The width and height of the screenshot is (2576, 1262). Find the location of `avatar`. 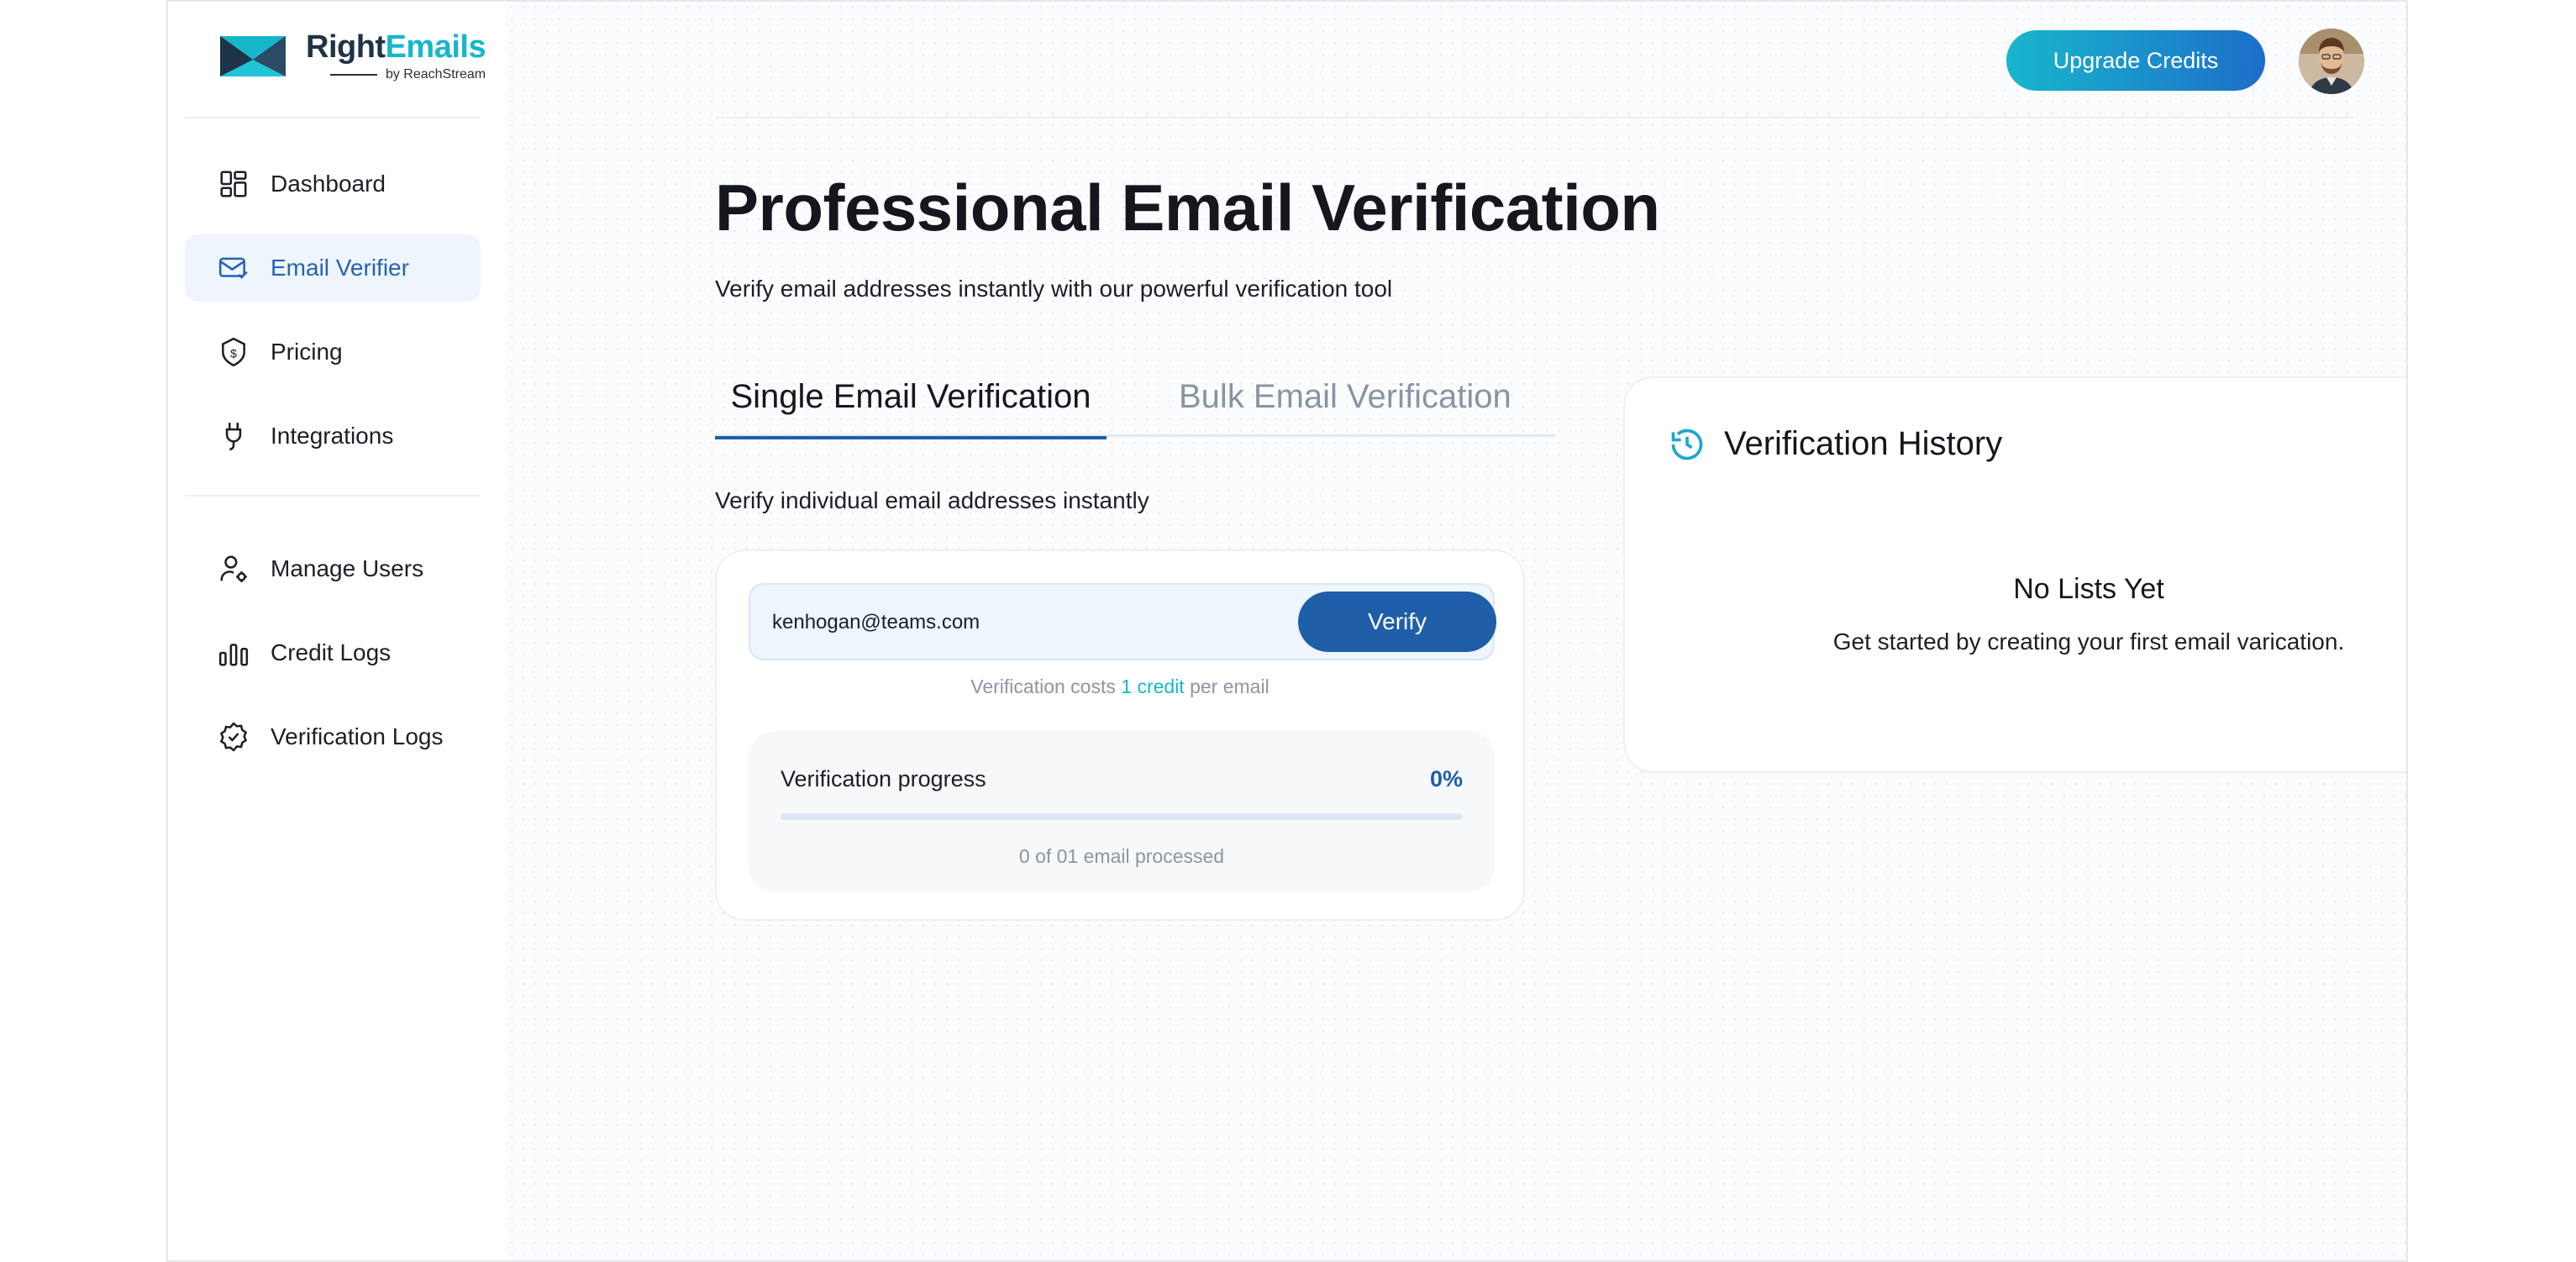

avatar is located at coordinates (2331, 61).